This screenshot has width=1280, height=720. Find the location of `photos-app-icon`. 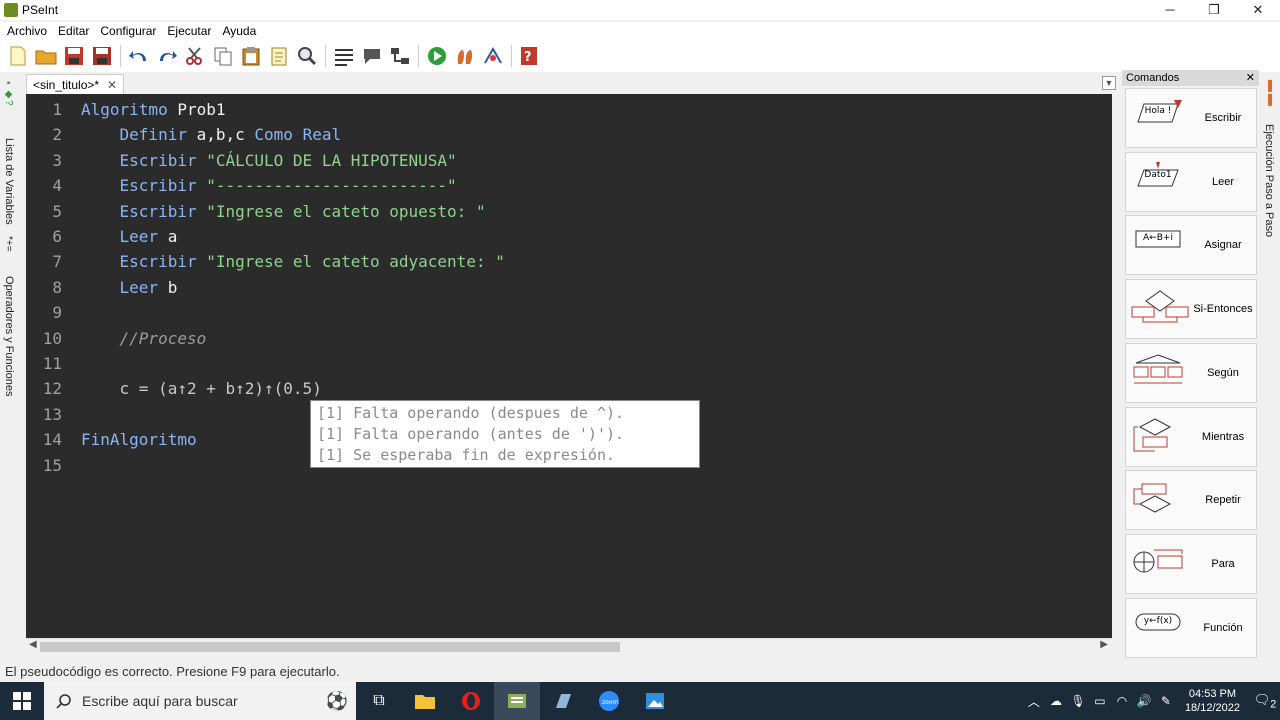

photos-app-icon is located at coordinates (655, 701).